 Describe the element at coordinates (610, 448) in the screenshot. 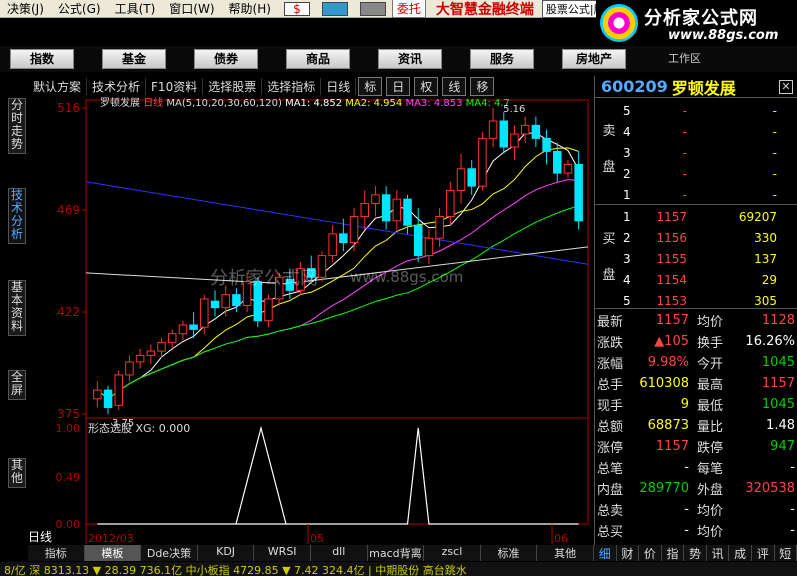

I see `stat-key: 涨停` at that location.